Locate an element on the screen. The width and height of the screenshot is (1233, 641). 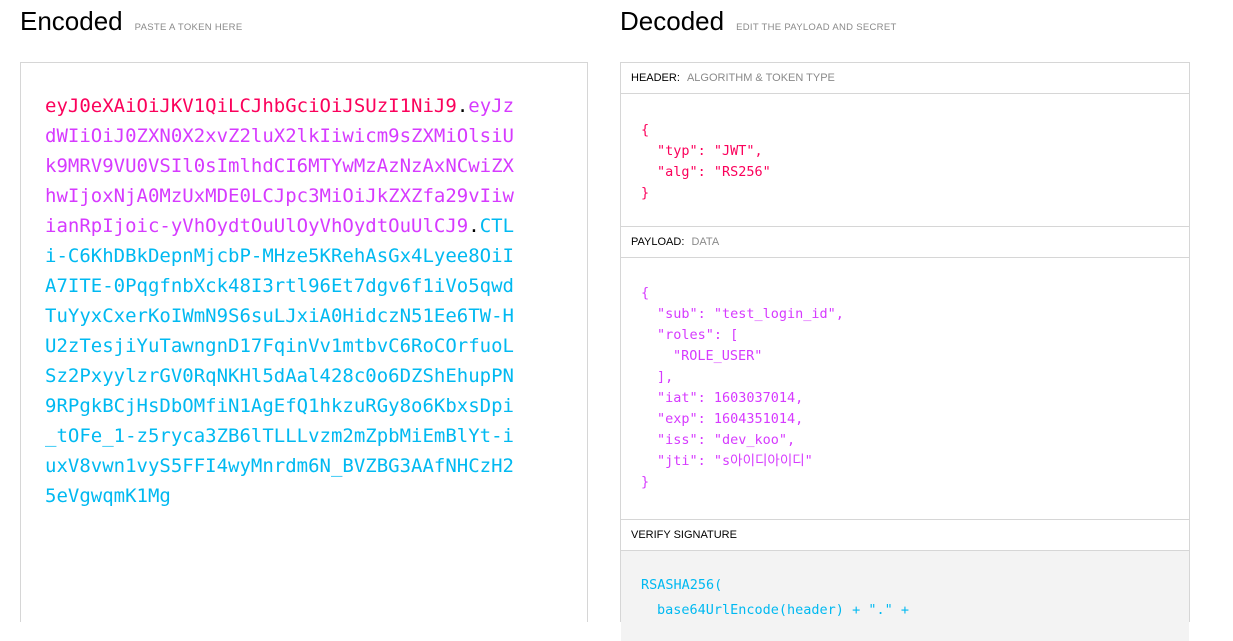
header-json-editor: { "typ": "JWT", "alg": "RS256" } is located at coordinates (905, 160).